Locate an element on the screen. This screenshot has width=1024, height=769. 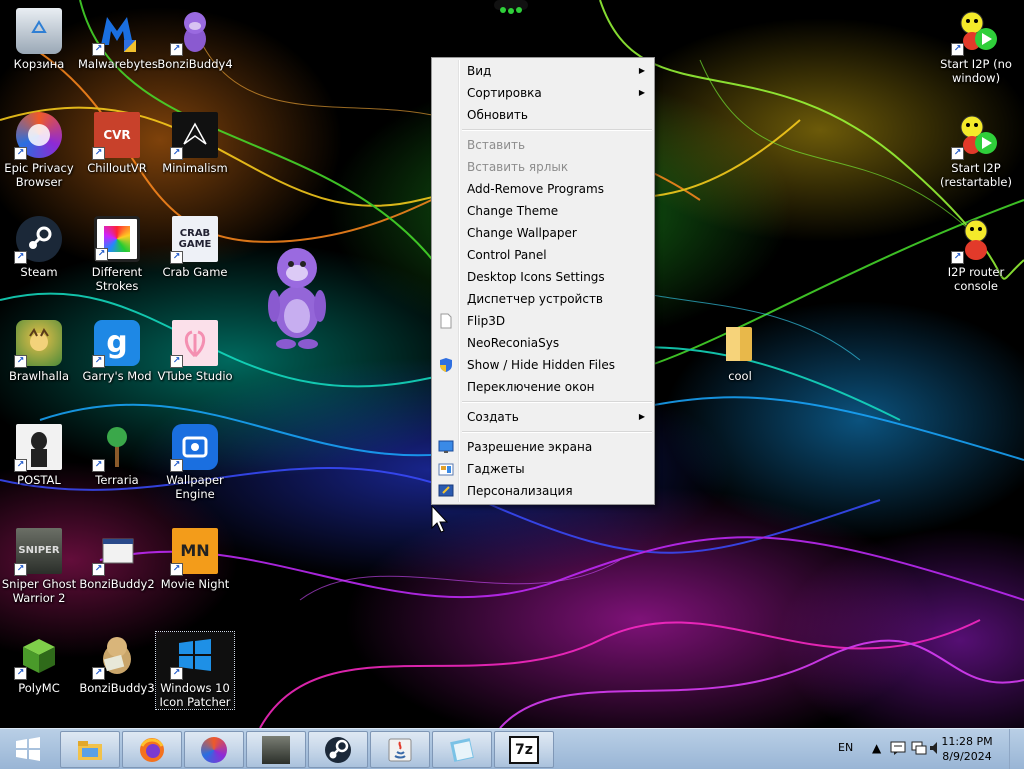
mouse-pointer-icon is located at coordinates (440, 519).